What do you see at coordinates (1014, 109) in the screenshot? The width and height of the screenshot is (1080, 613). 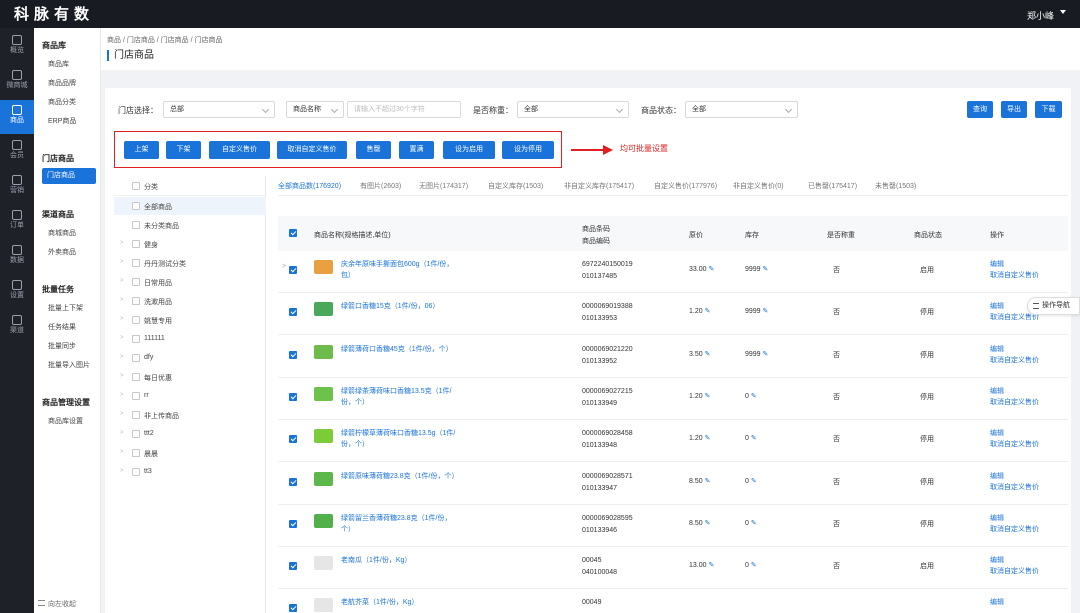 I see `export-button: 导出` at bounding box center [1014, 109].